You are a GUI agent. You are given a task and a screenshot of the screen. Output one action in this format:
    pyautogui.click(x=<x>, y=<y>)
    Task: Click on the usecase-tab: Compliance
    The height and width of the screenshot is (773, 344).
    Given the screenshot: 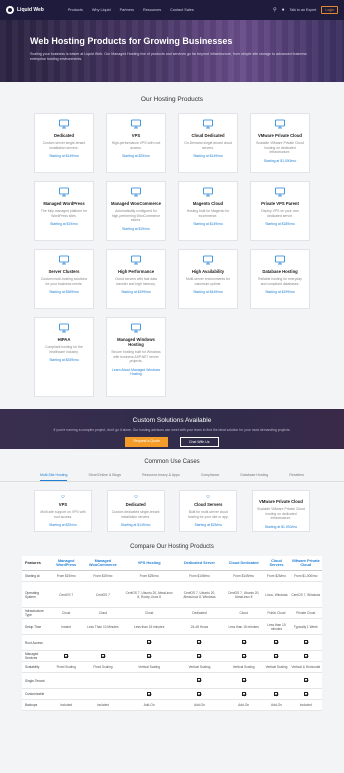 What is the action you would take?
    pyautogui.click(x=210, y=477)
    